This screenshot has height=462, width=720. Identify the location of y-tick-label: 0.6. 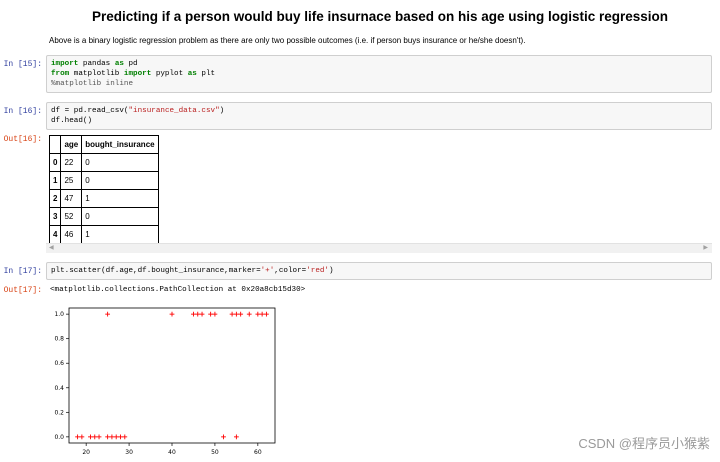
(59, 363).